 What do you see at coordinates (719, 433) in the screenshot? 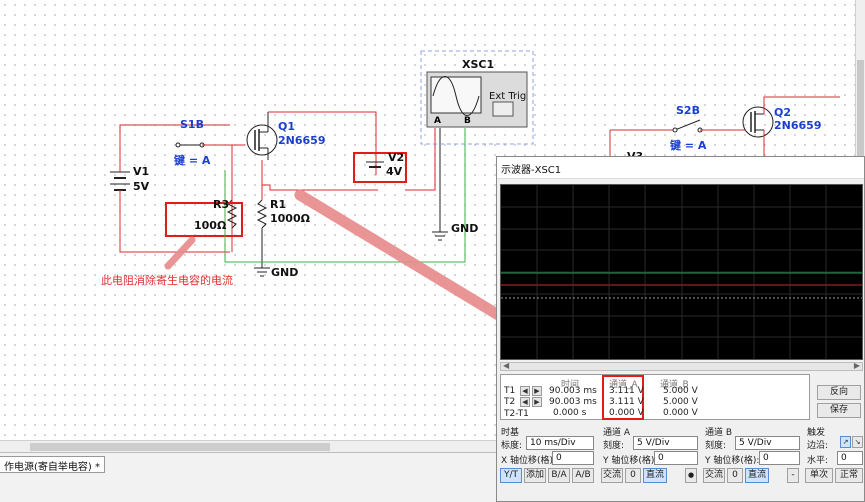
I see `channel-b-title: 通道 B` at bounding box center [719, 433].